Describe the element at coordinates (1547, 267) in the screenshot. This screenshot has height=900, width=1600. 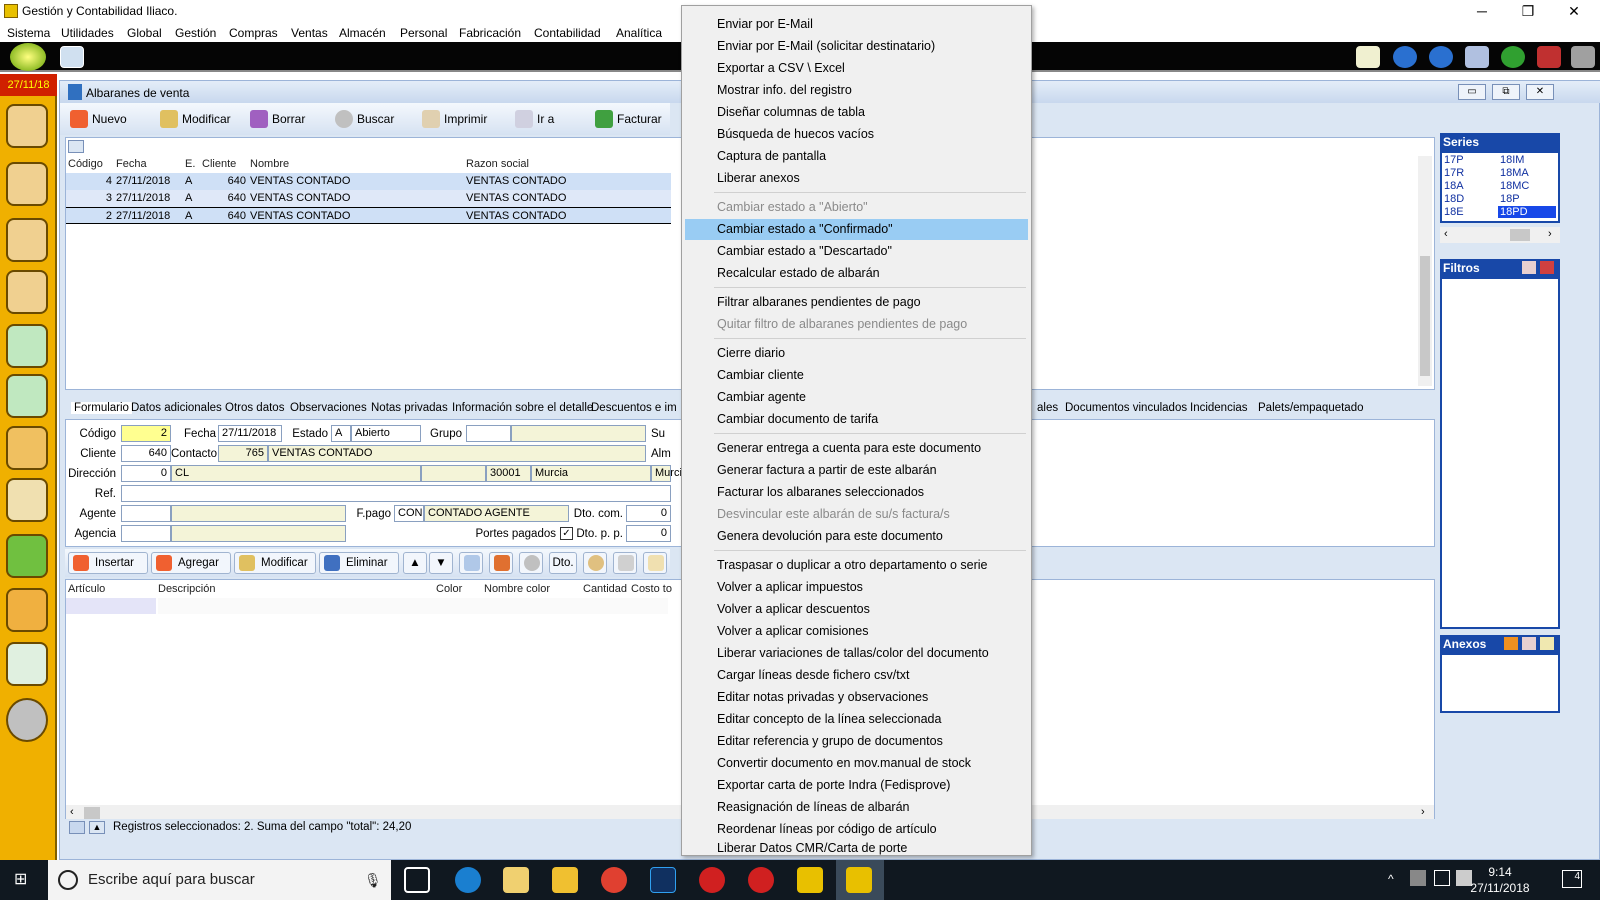
I see `filter-close-icon` at that location.